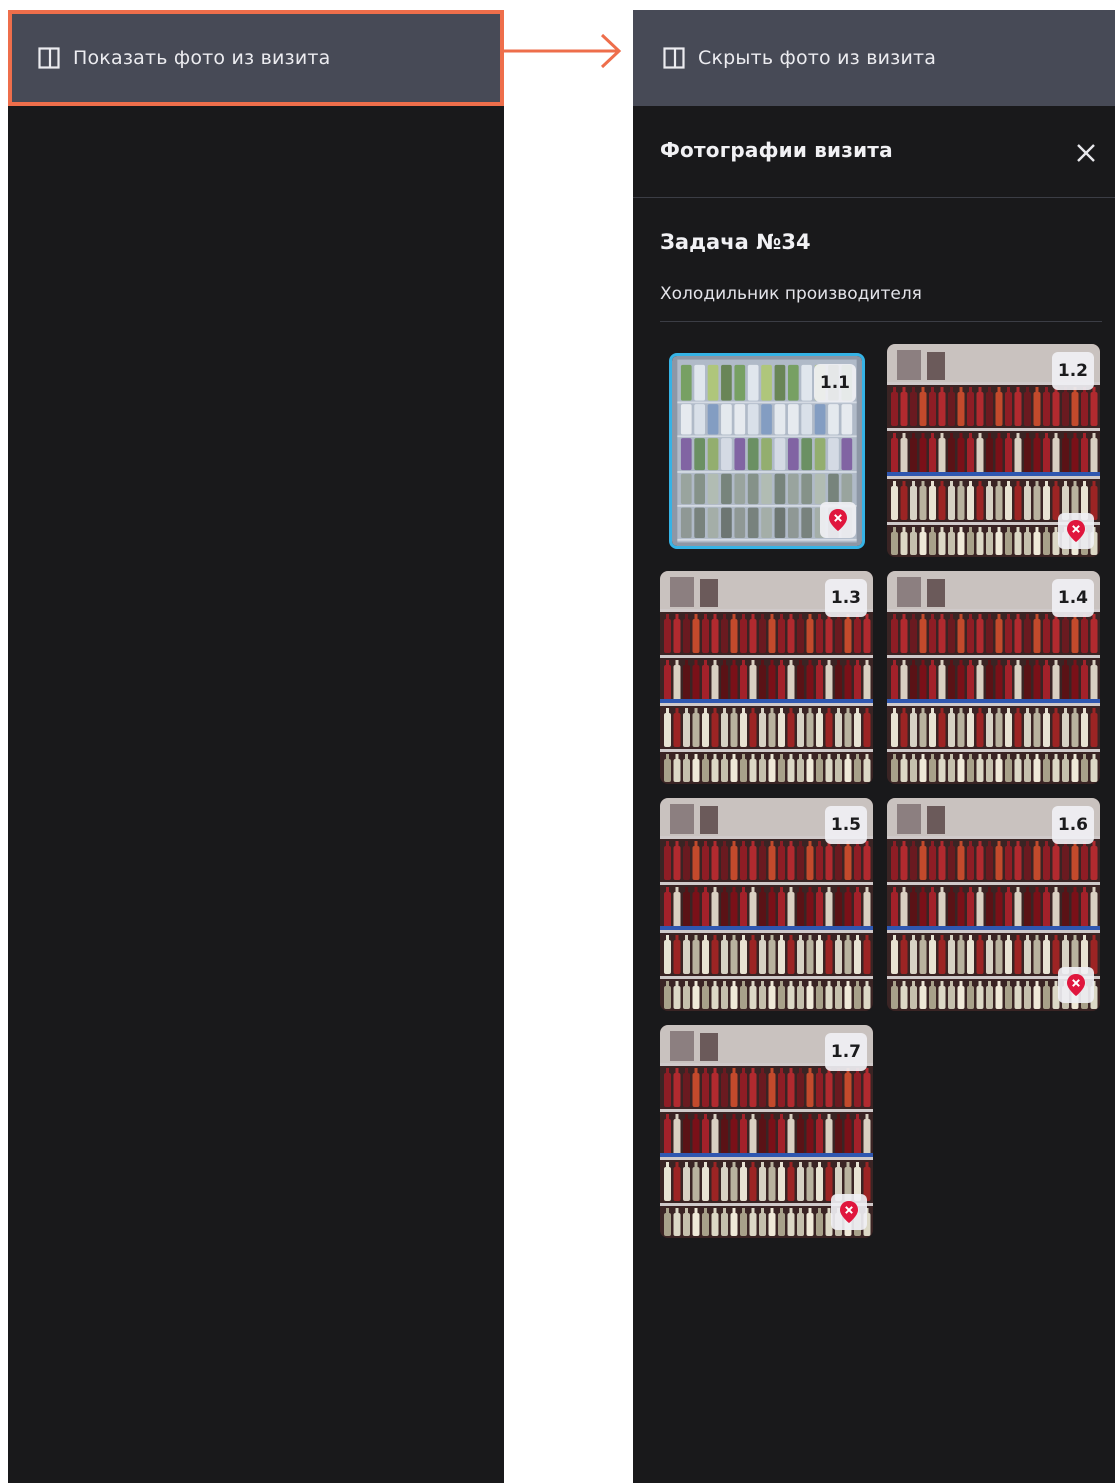  Describe the element at coordinates (735, 242) in the screenshot. I see `task-title: Задача №34` at that location.